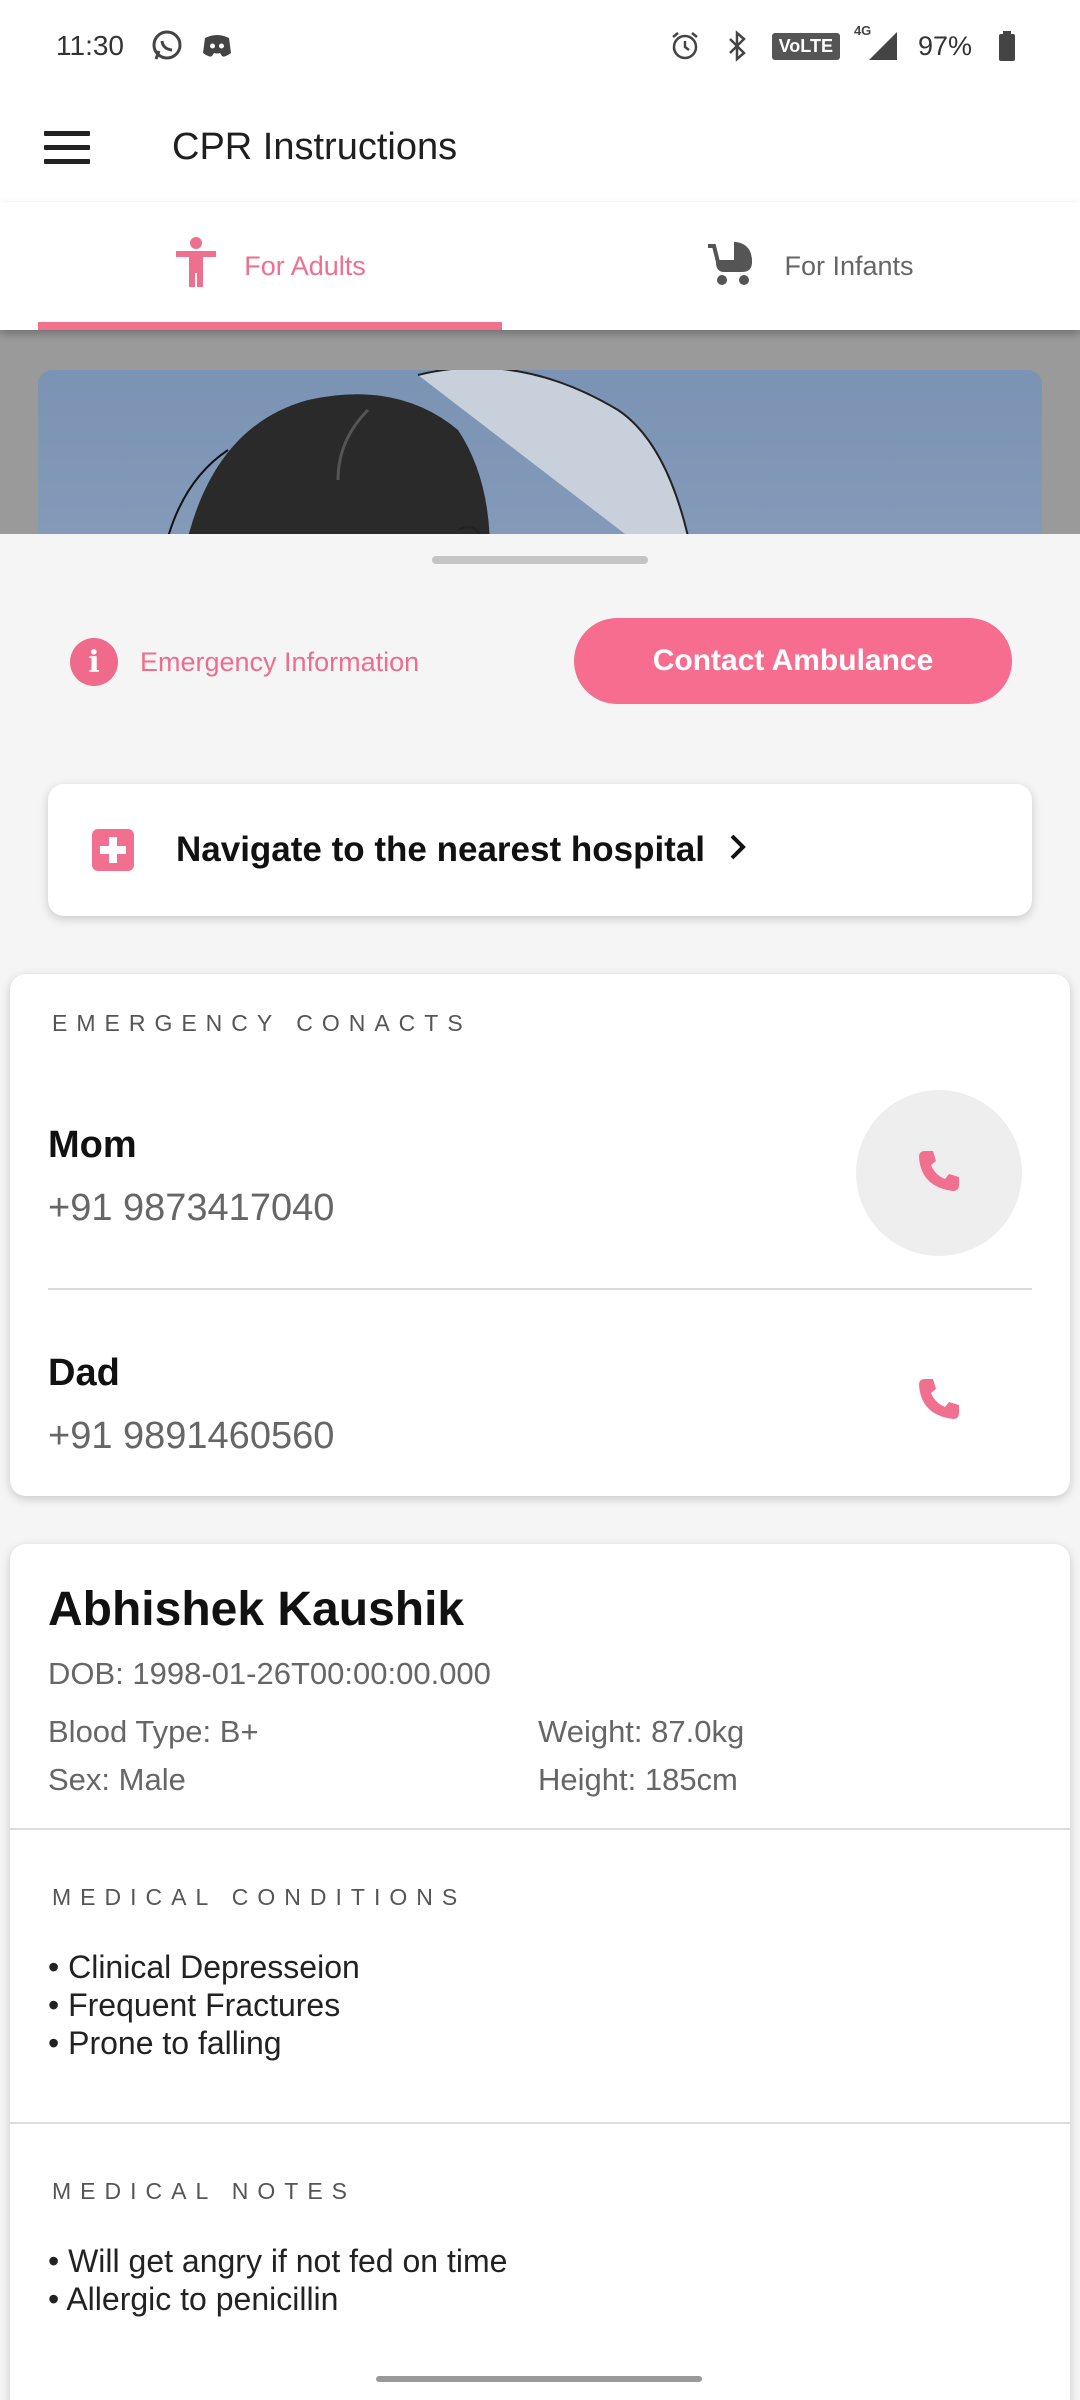 The width and height of the screenshot is (1080, 2400). I want to click on list-item: • Allergic to penicillin, so click(193, 2299).